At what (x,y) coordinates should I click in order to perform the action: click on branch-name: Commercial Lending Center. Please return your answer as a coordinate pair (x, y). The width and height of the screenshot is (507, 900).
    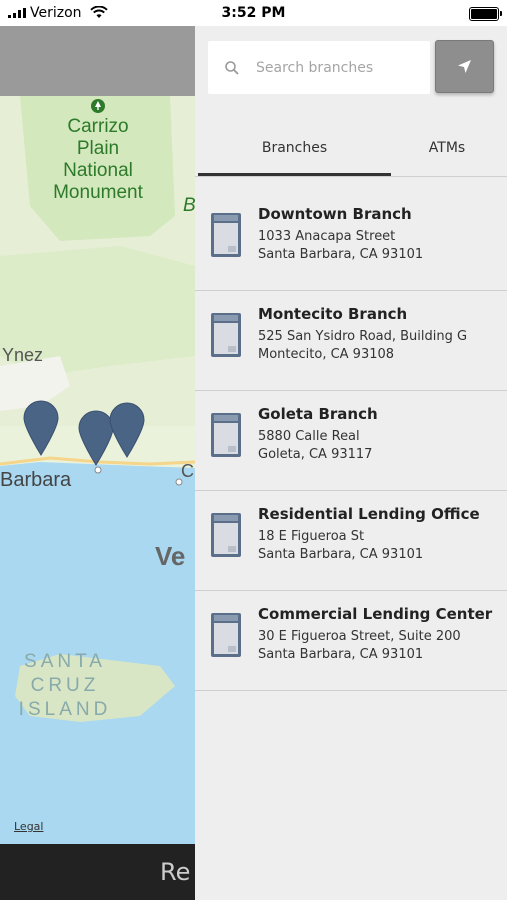
    Looking at the image, I should click on (375, 614).